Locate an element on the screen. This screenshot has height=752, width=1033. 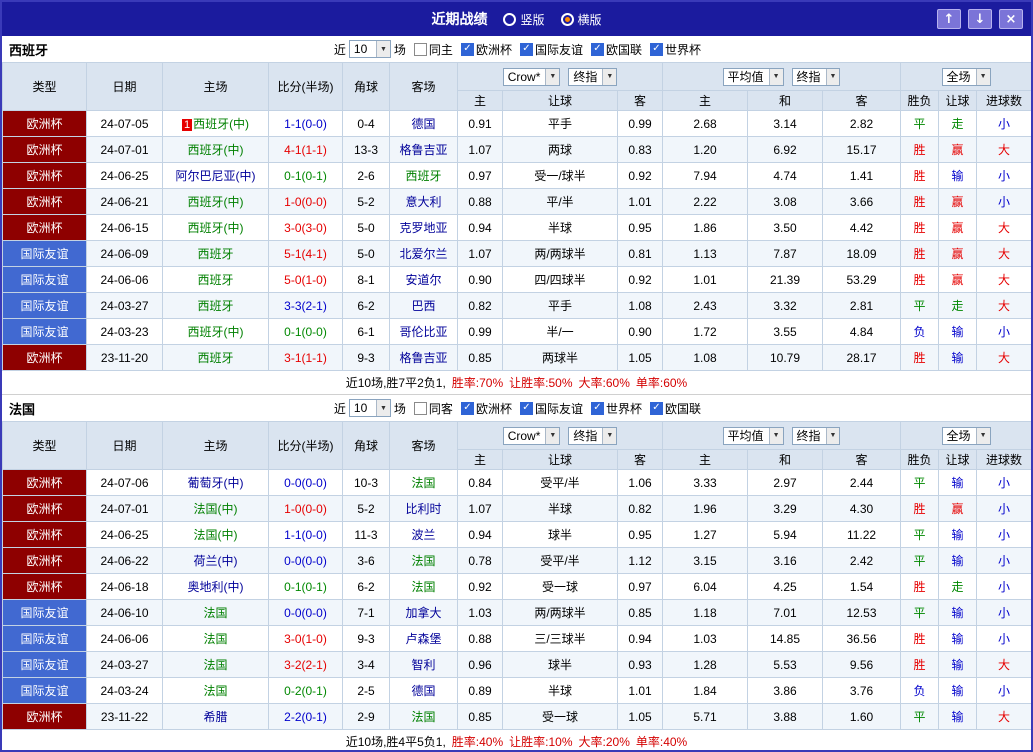
th-handicap-odds-group: Crow* 终指 is located at coordinates (560, 76).